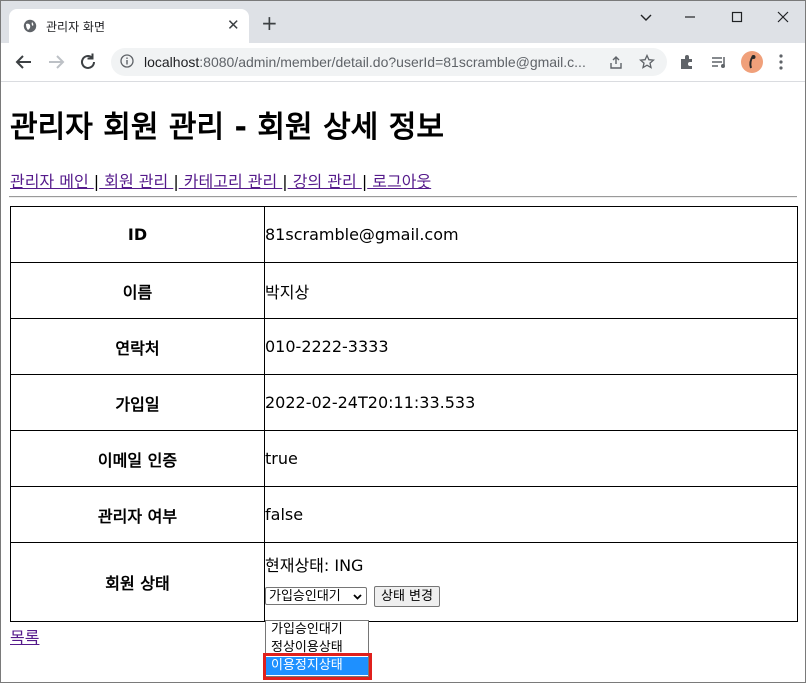 The width and height of the screenshot is (806, 683). Describe the element at coordinates (127, 61) in the screenshot. I see `site-info-icon` at that location.